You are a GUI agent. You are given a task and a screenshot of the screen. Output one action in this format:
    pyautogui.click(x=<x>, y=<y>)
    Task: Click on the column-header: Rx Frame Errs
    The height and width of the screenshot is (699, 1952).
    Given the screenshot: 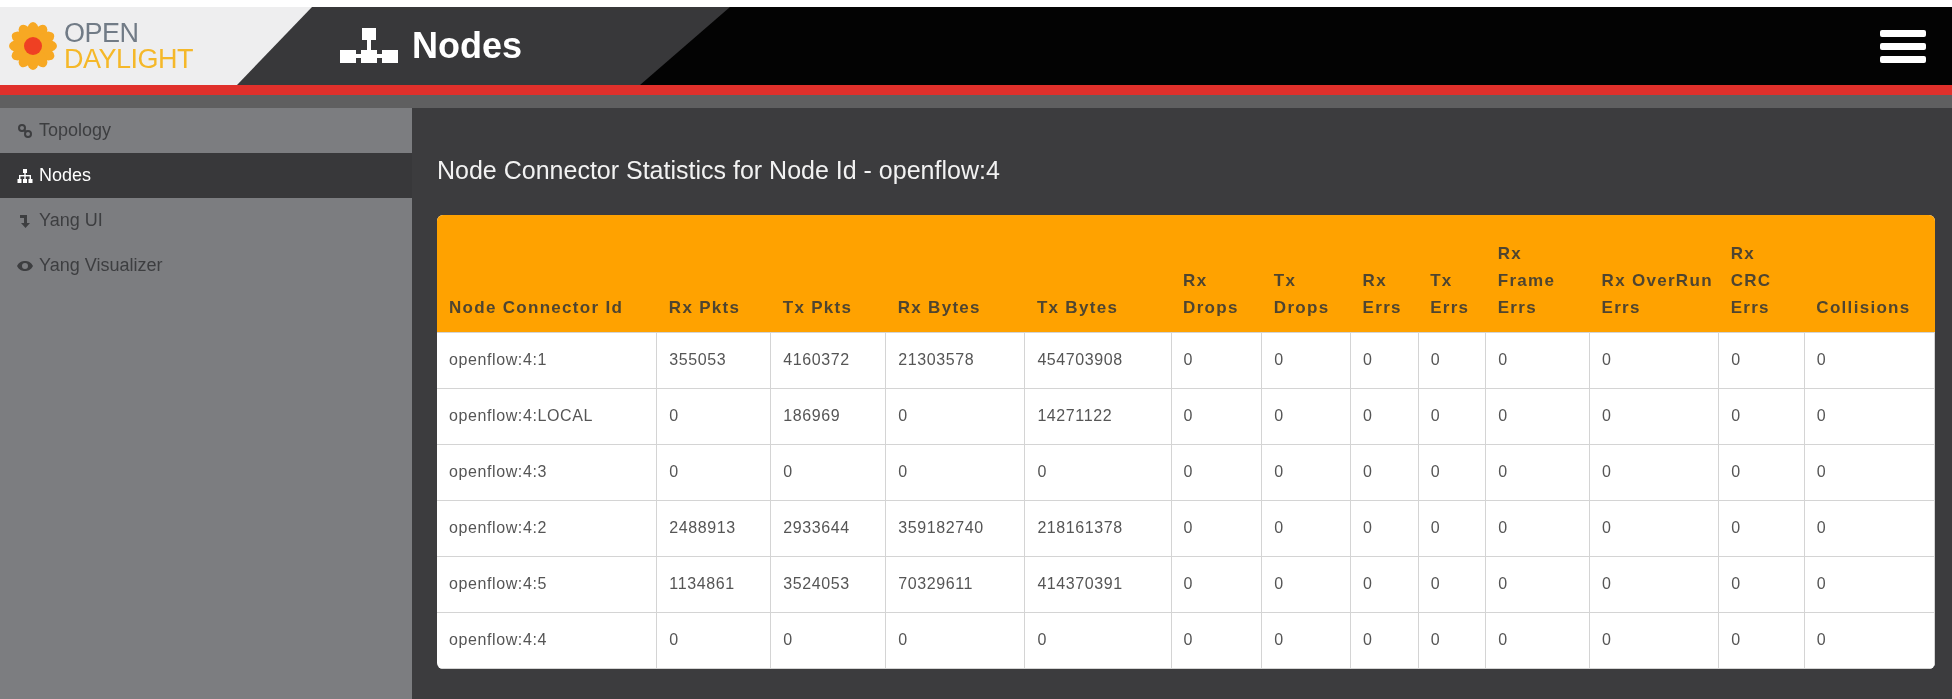 What is the action you would take?
    pyautogui.click(x=1537, y=273)
    